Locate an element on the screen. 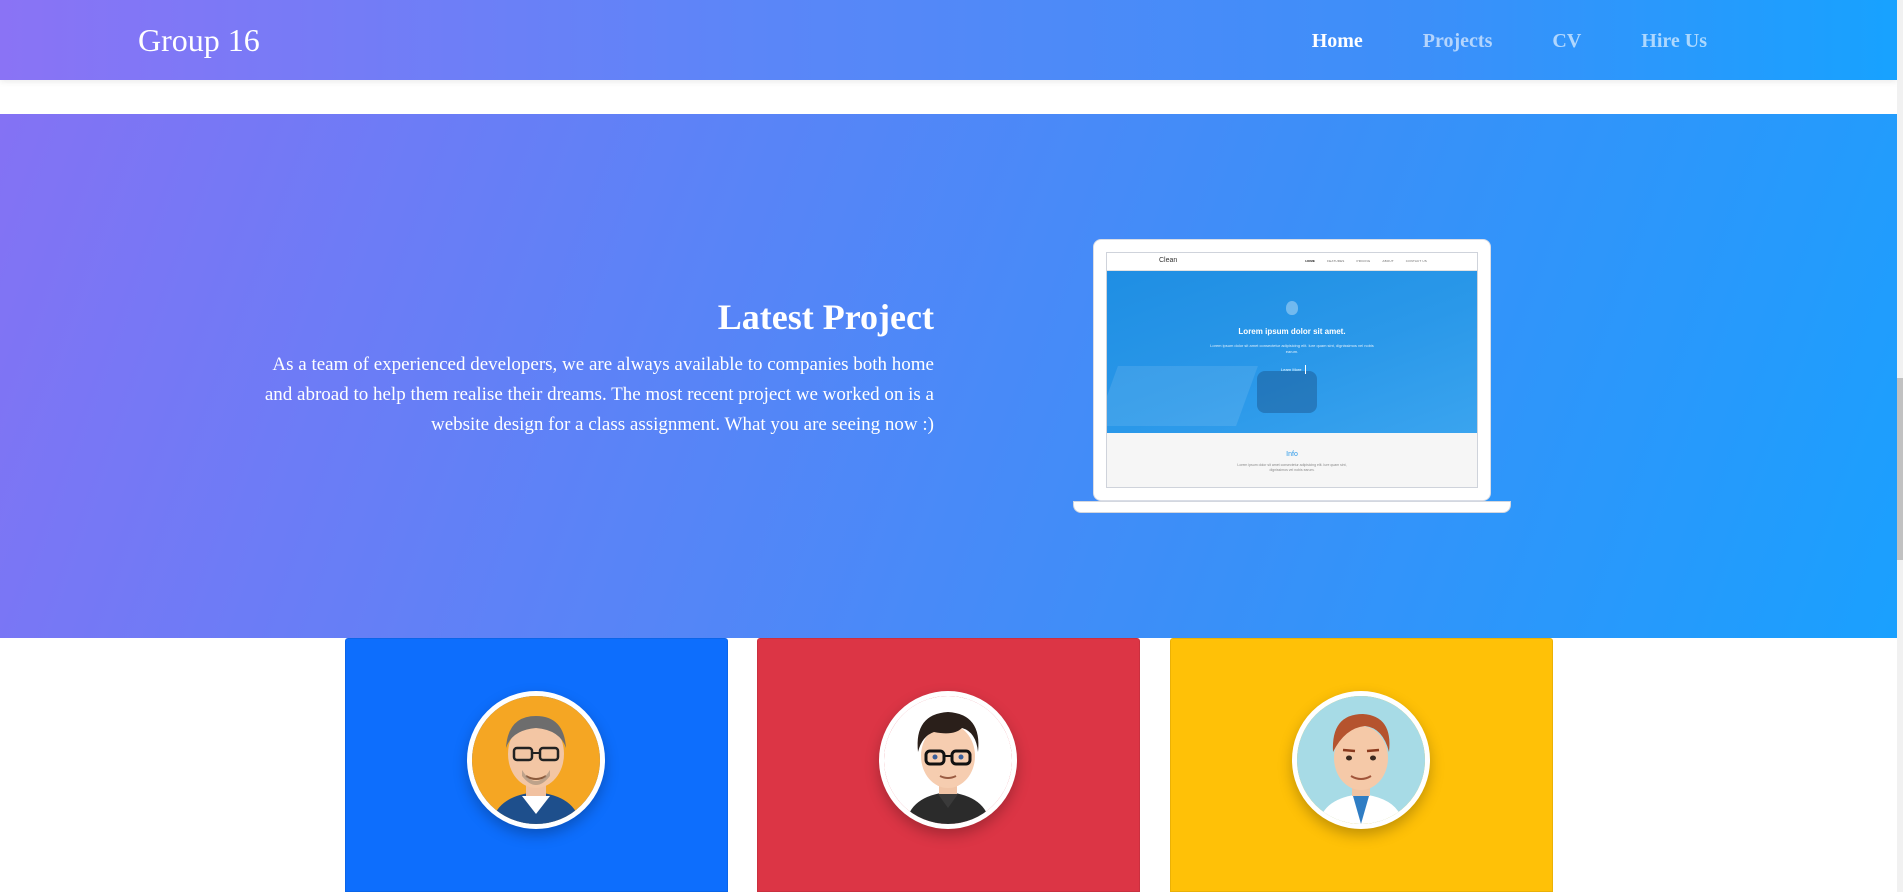 The height and width of the screenshot is (892, 1903). laptop-base is located at coordinates (1292, 507).